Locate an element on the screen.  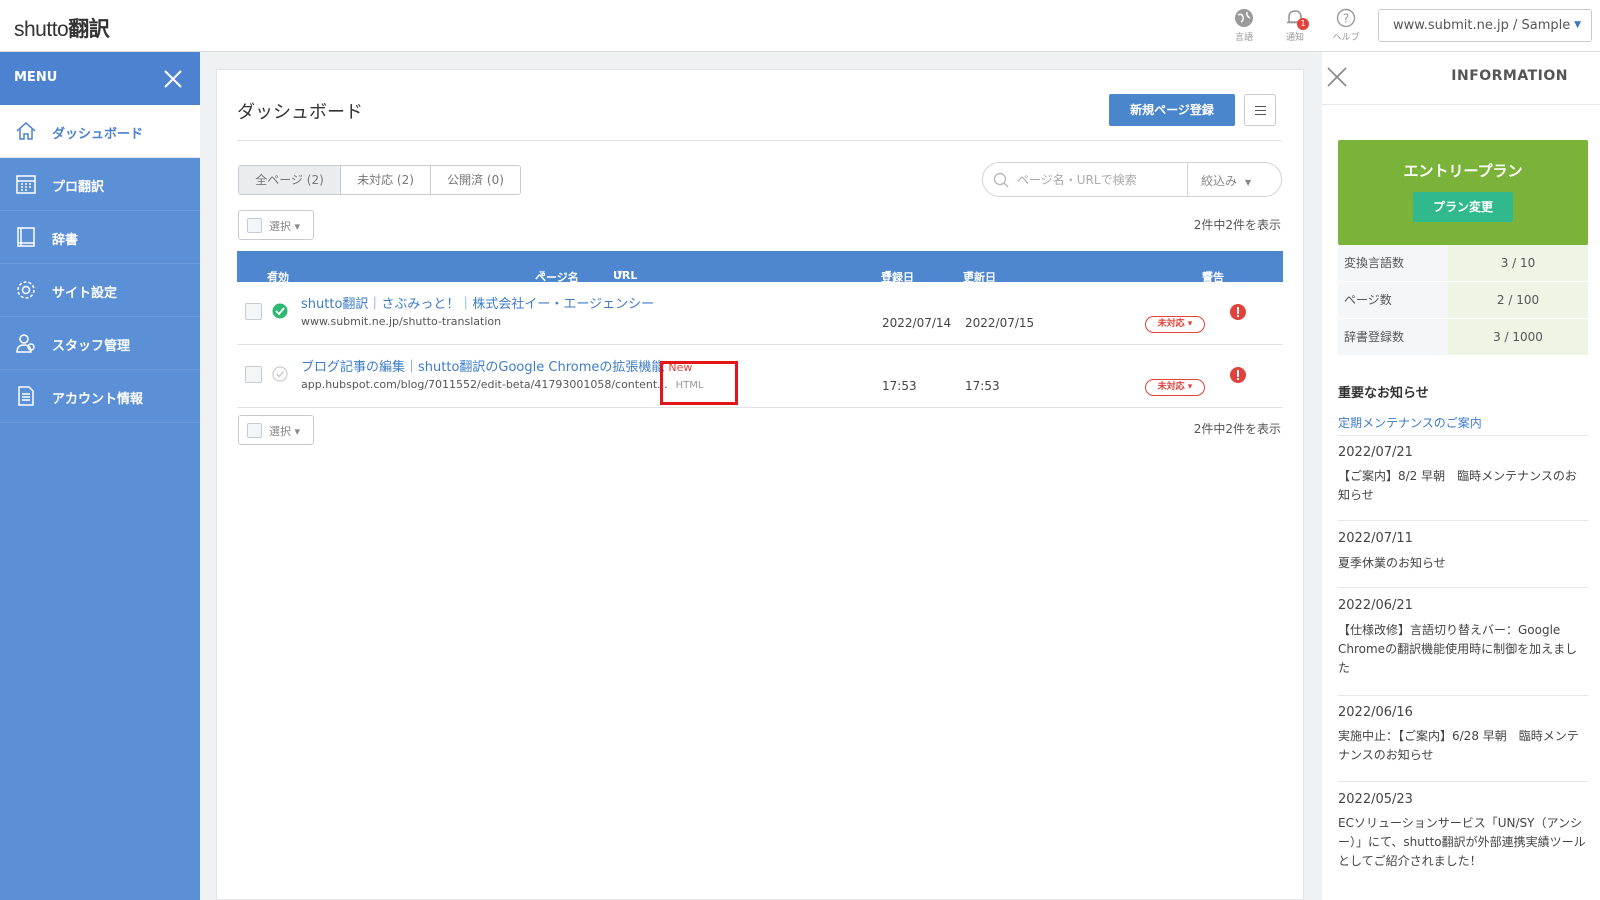
book-icon is located at coordinates (26, 237).